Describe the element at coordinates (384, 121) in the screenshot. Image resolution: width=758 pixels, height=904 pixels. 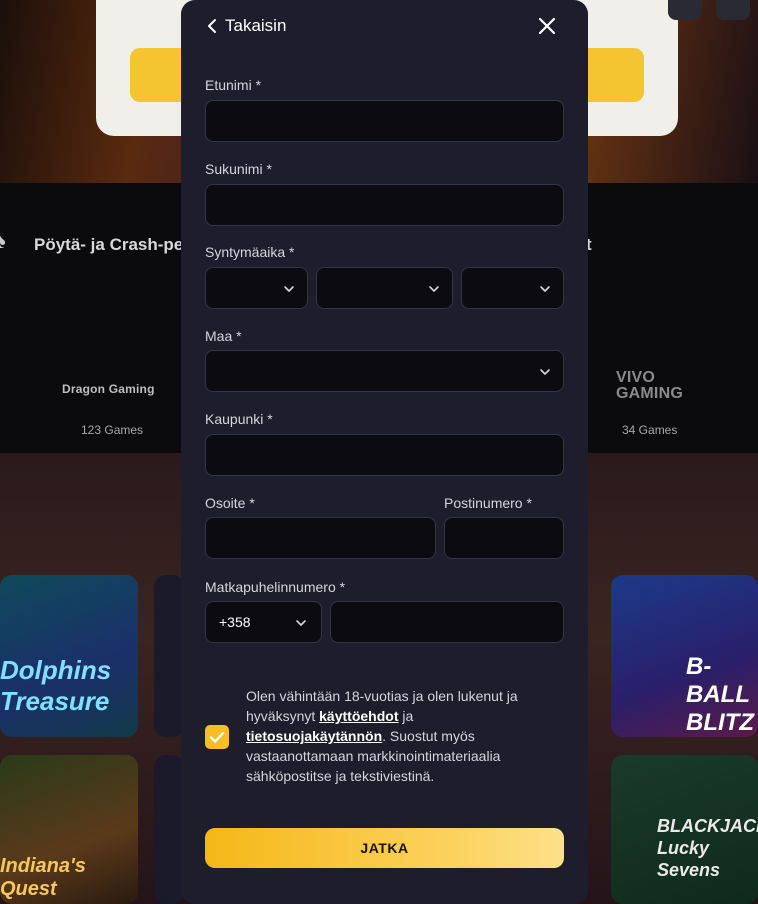
I see `first-name-field` at that location.